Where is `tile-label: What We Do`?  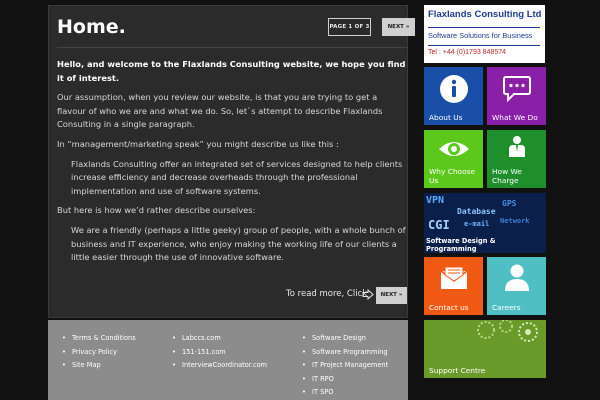 tile-label: What We Do is located at coordinates (515, 117).